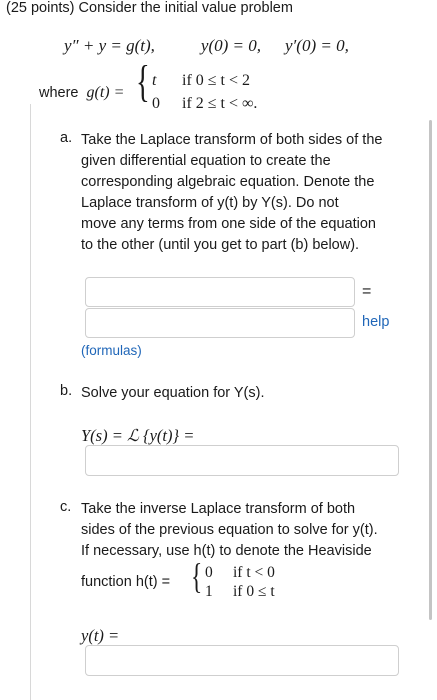  I want to click on help-link: help, so click(375, 322).